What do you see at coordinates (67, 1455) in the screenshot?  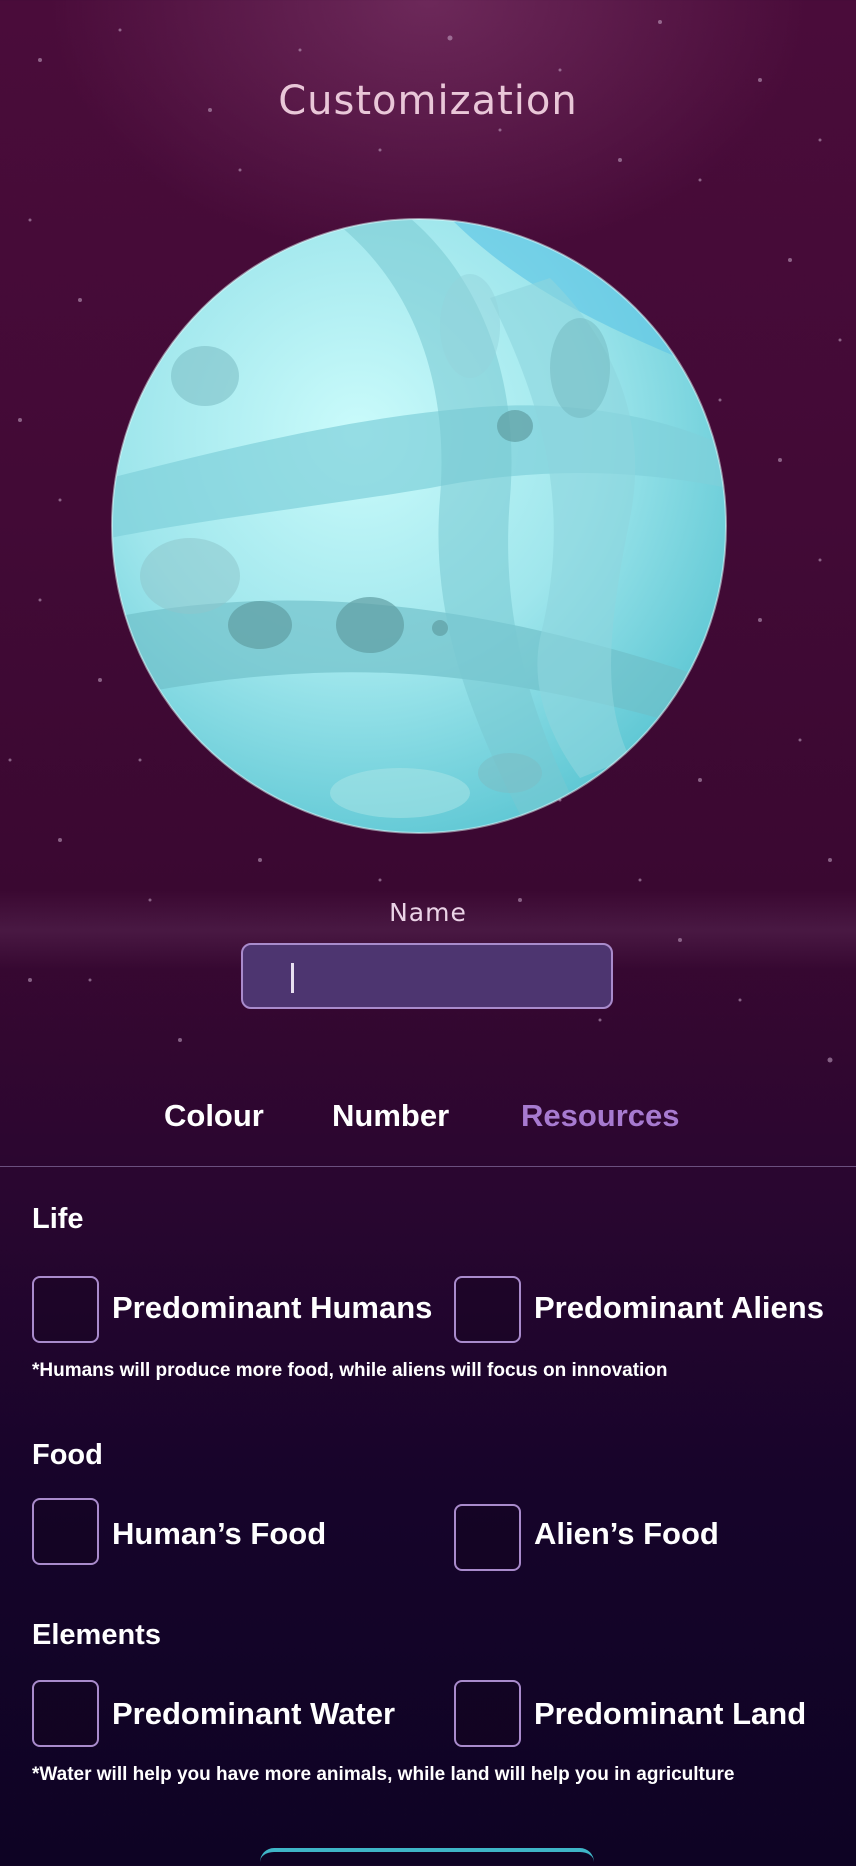 I see `section-title-food: Food` at bounding box center [67, 1455].